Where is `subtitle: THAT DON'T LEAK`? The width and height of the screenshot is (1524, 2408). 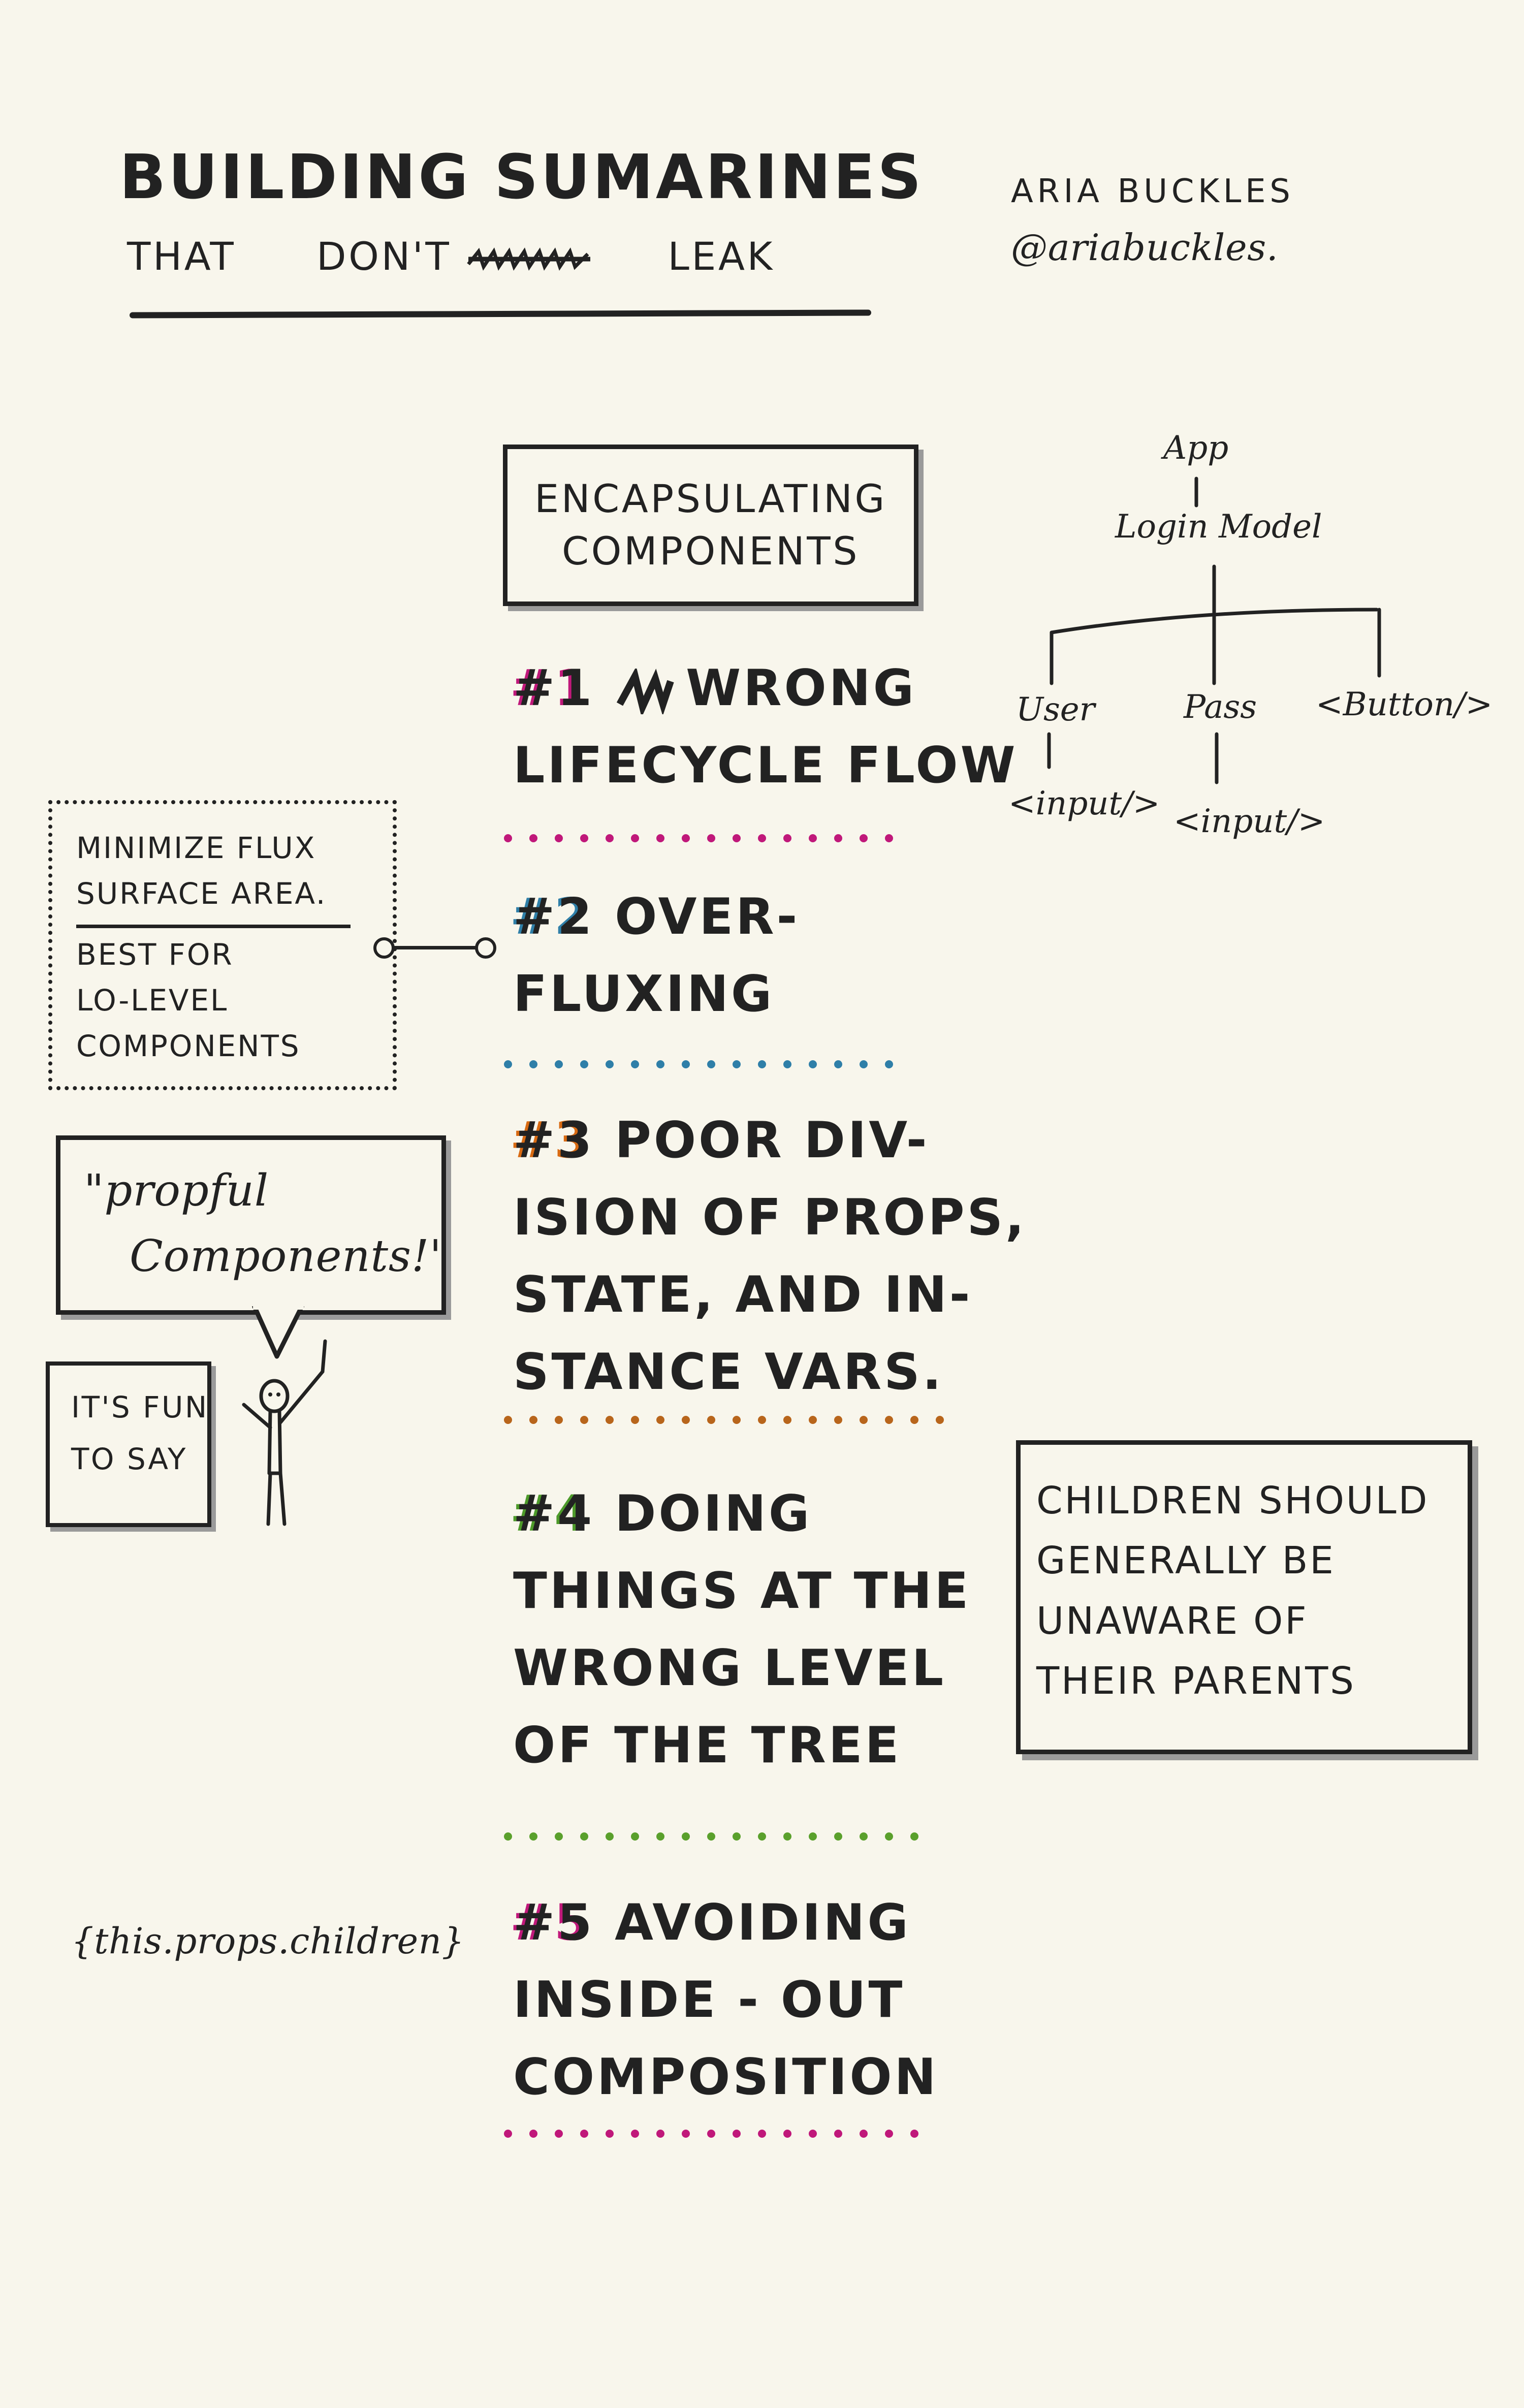 subtitle: THAT DON'T LEAK is located at coordinates (451, 256).